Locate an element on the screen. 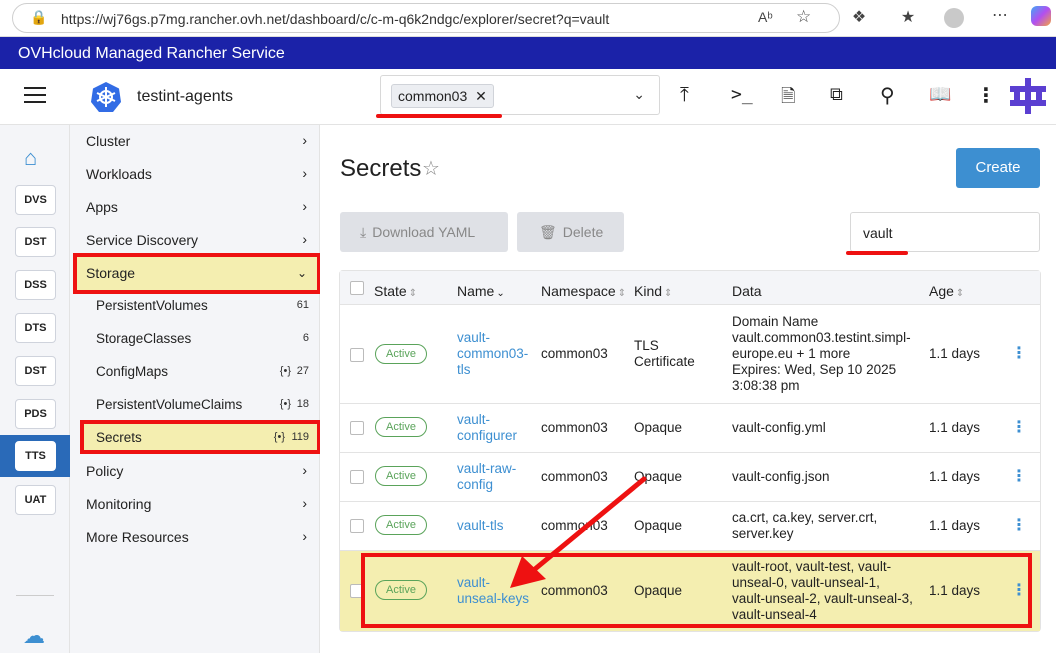 This screenshot has height=653, width=1056. secret-name-link: vault-tls is located at coordinates (480, 526).